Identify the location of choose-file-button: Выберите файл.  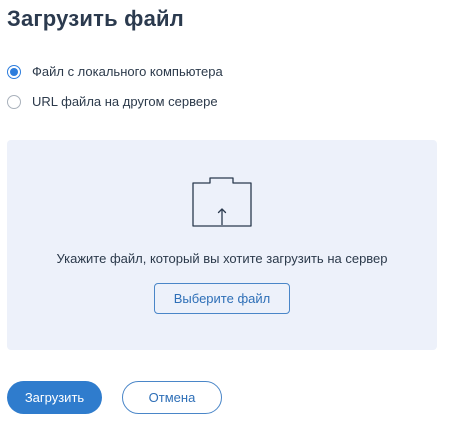
(222, 298).